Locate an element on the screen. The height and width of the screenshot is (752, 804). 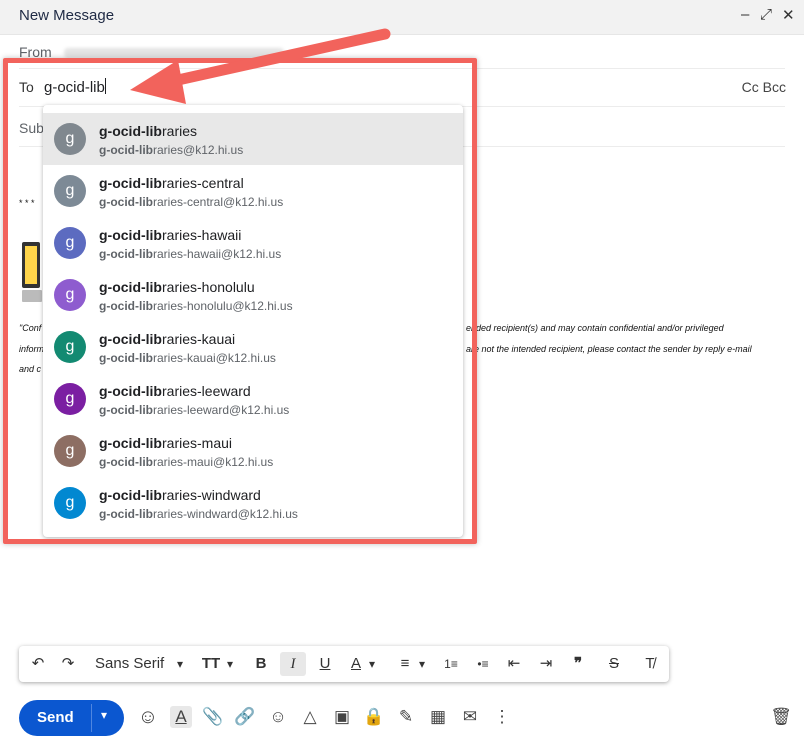
popout-icon: ⤢ is located at coordinates (766, 14).